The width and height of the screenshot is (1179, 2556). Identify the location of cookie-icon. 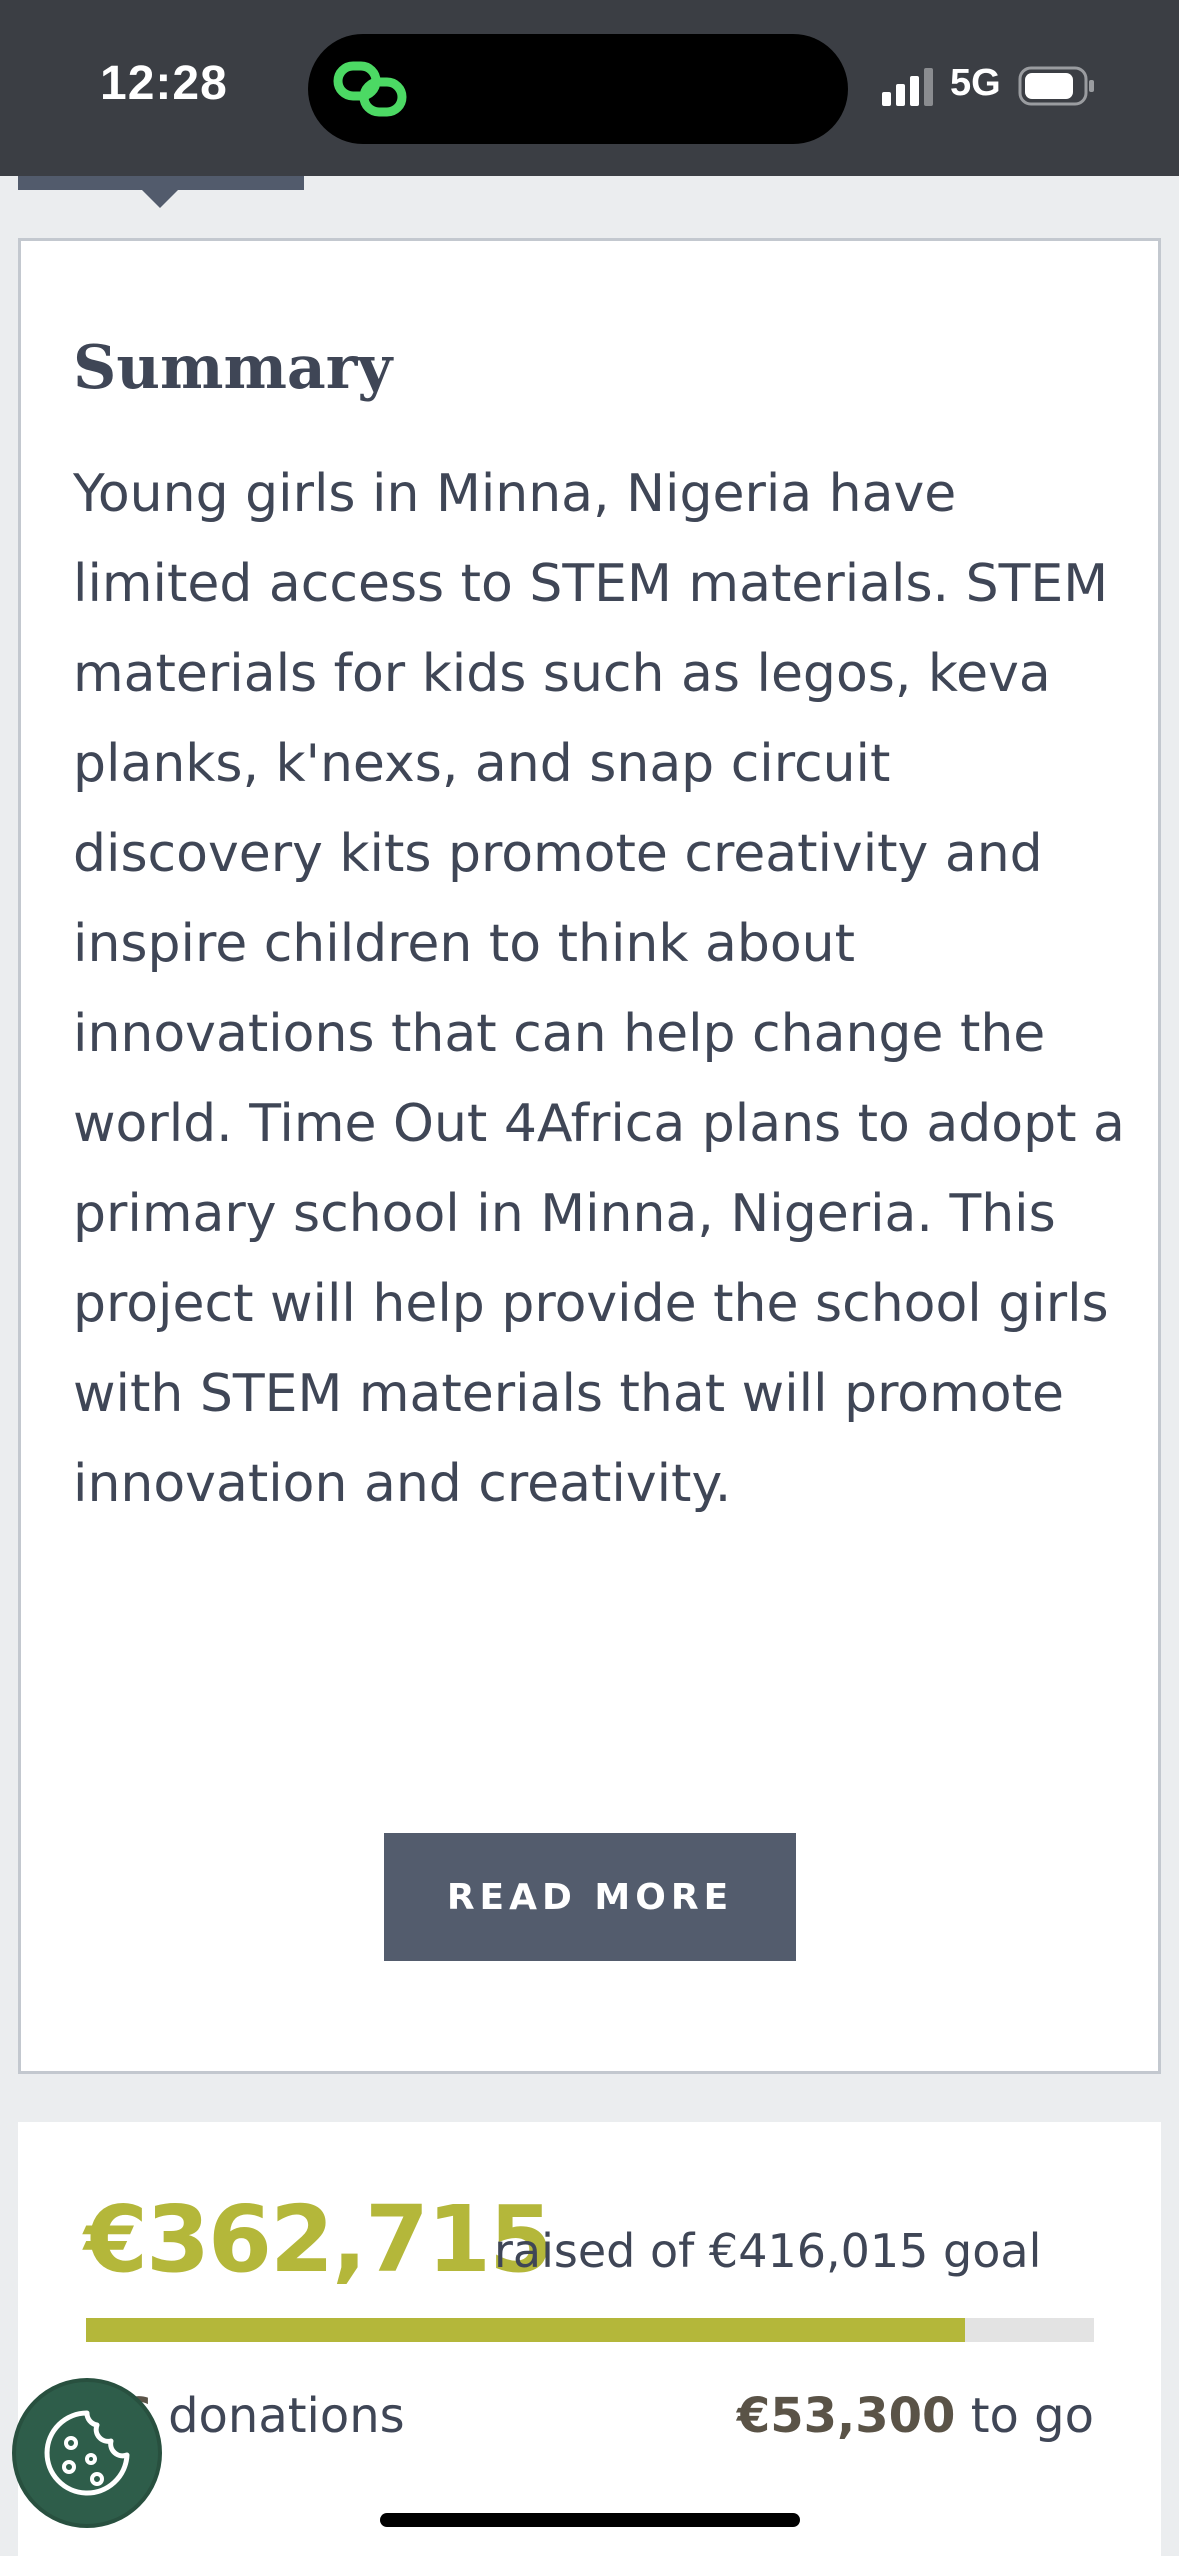
(87, 2453).